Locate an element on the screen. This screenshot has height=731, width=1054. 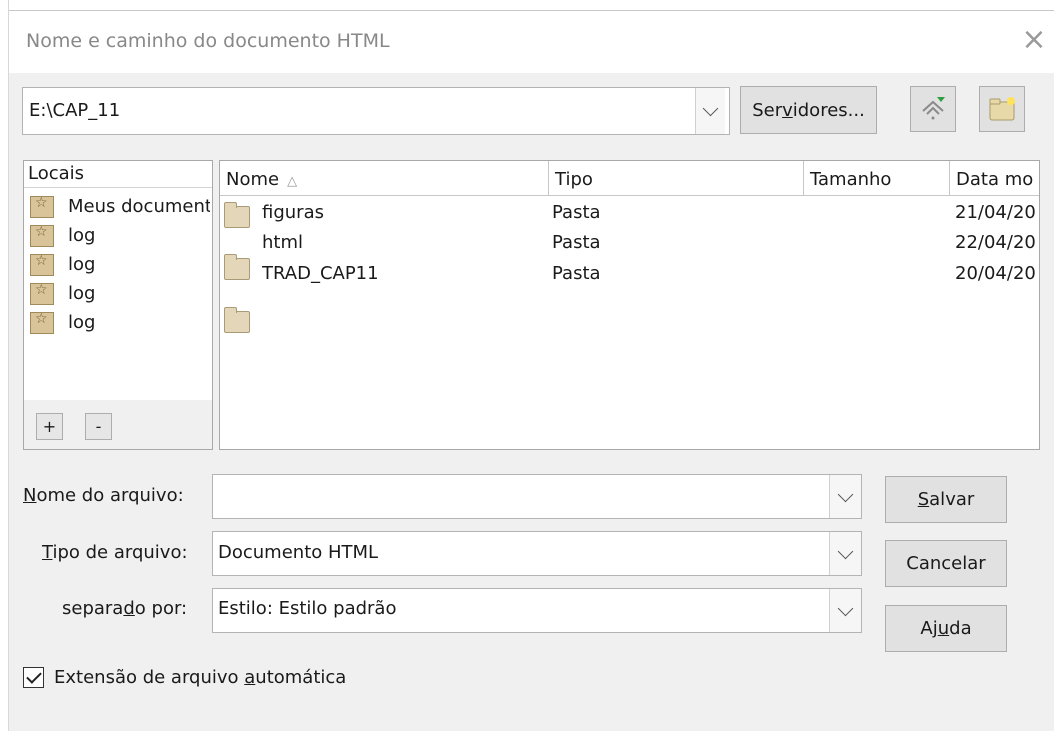
separator-label-mnemonic: d is located at coordinates (129, 608).